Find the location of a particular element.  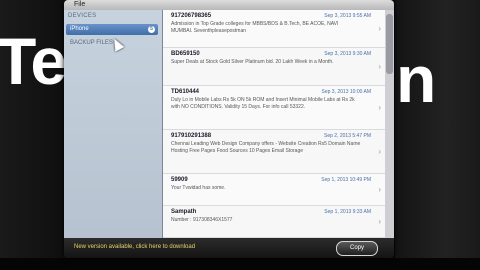

message-sender: 917206798365 is located at coordinates (191, 16).